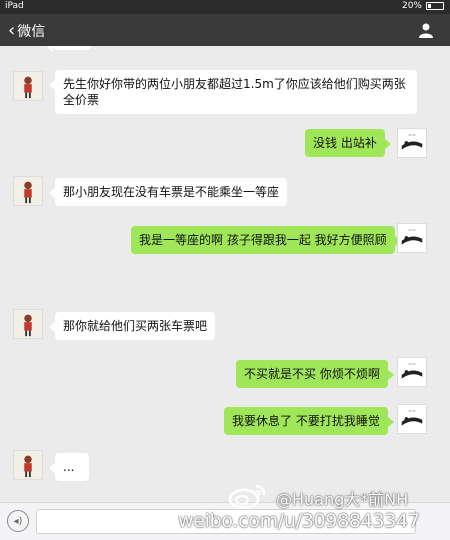 The width and height of the screenshot is (450, 540). Describe the element at coordinates (132, 326) in the screenshot. I see `message-bubble: 那你就给他们买两张车票吧` at that location.